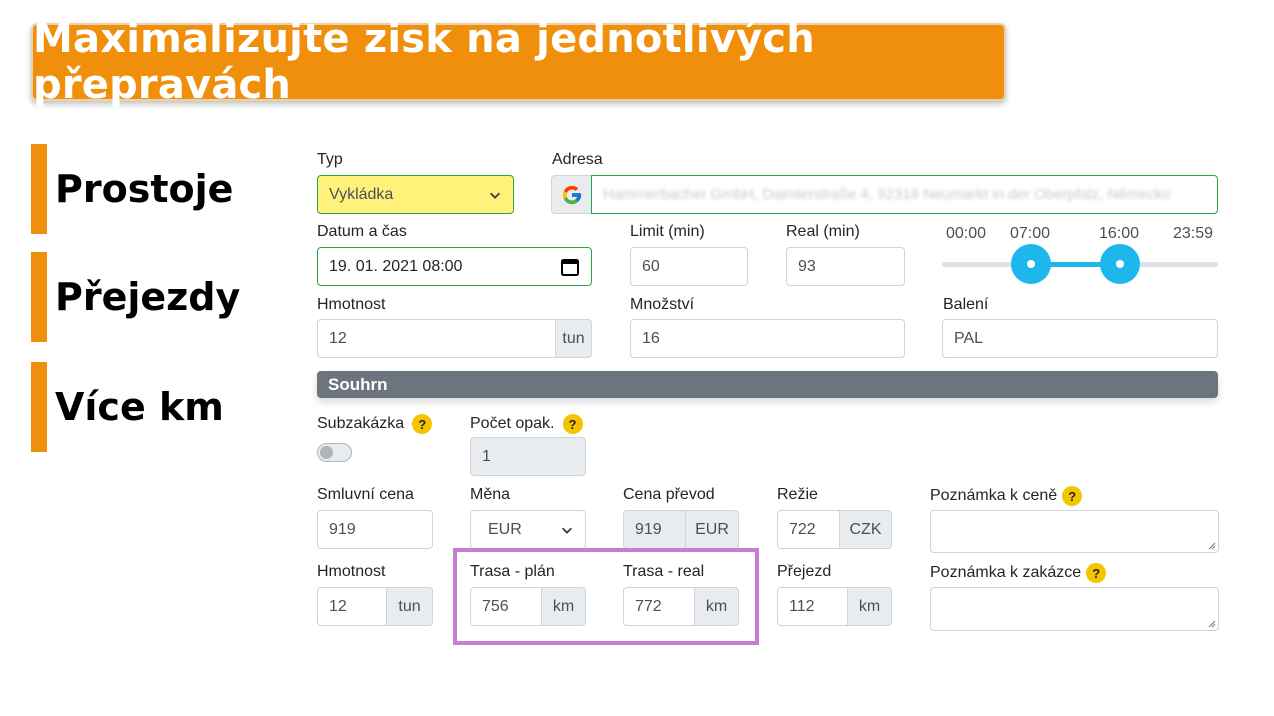 This screenshot has width=1274, height=716. What do you see at coordinates (495, 606) in the screenshot?
I see `trasa-plan-value: 756` at bounding box center [495, 606].